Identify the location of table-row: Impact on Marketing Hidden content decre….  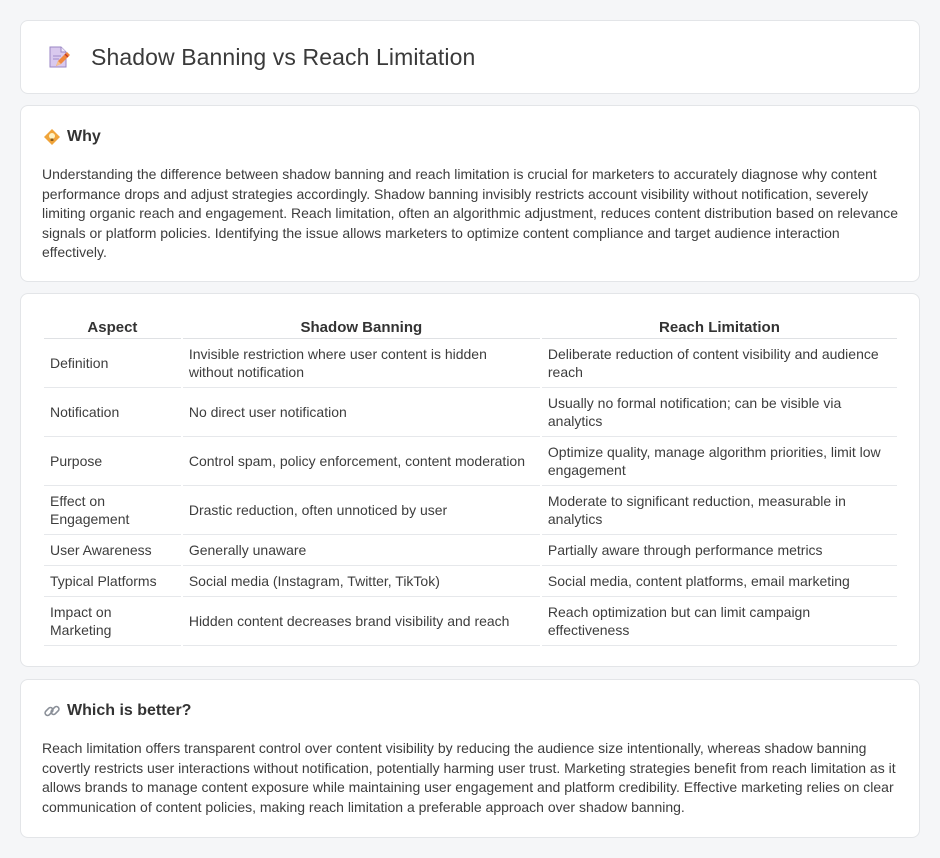
(470, 621).